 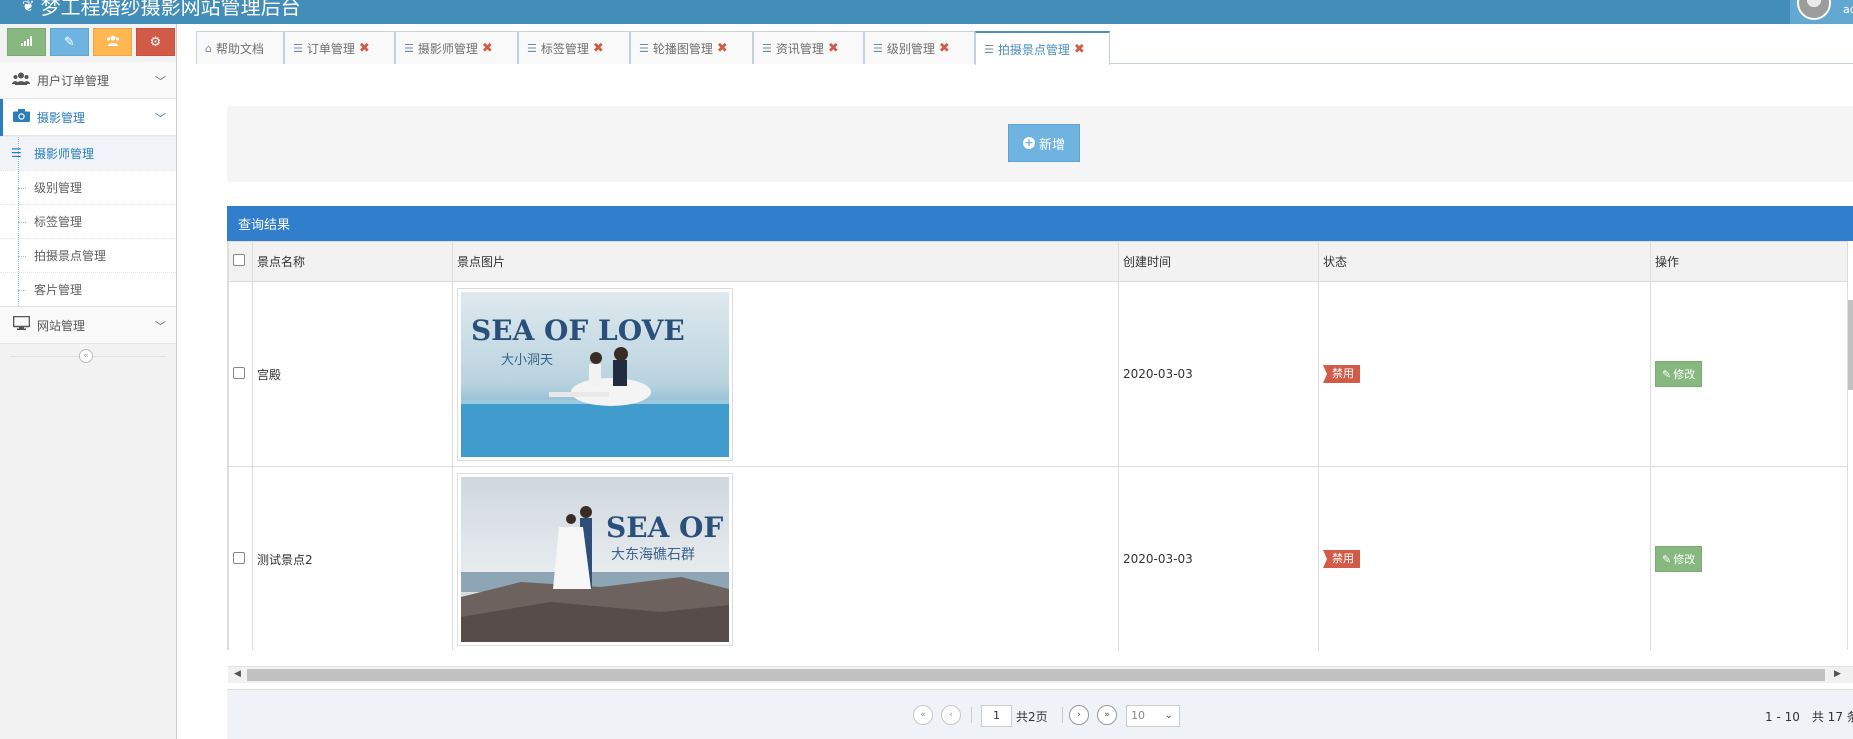 What do you see at coordinates (352, 558) in the screenshot?
I see `spot-name: 测试景点2` at bounding box center [352, 558].